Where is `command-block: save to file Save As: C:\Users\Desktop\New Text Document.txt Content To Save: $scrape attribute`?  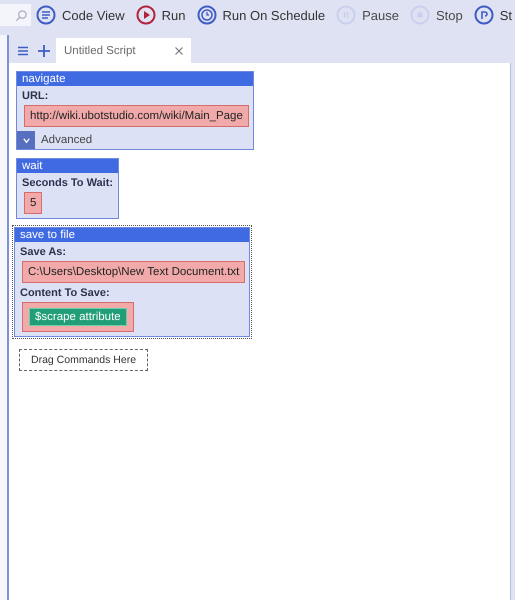 command-block: save to file Save As: C:\Users\Desktop\New Text Document.txt Content To Save: $scrape attribute is located at coordinates (132, 282).